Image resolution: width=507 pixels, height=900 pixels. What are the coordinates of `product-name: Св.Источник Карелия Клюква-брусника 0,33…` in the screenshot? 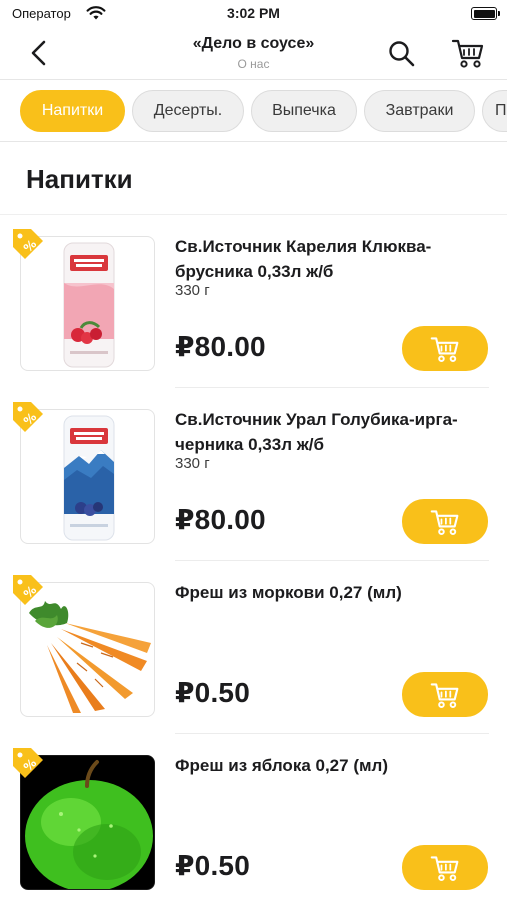 It's located at (303, 259).